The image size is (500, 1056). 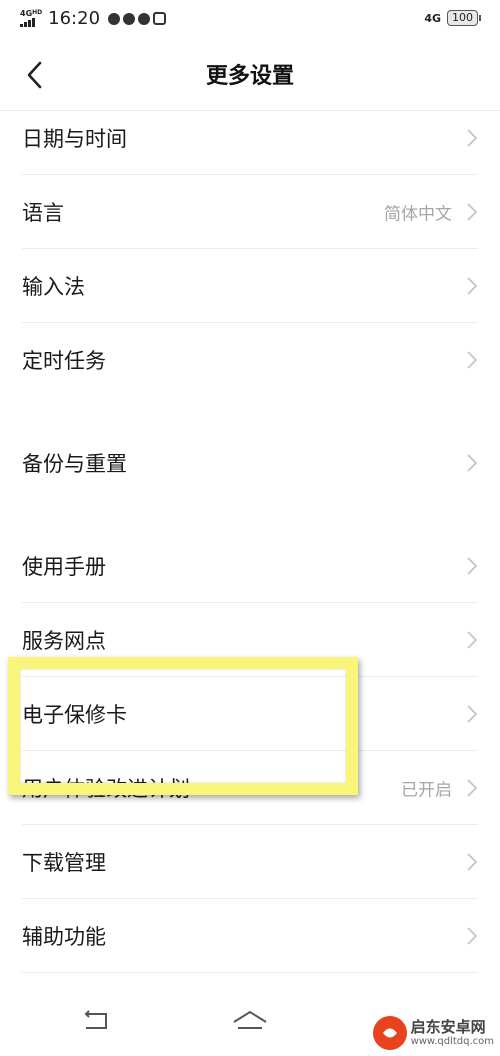 I want to click on home-nav-icon, so click(x=250, y=1019).